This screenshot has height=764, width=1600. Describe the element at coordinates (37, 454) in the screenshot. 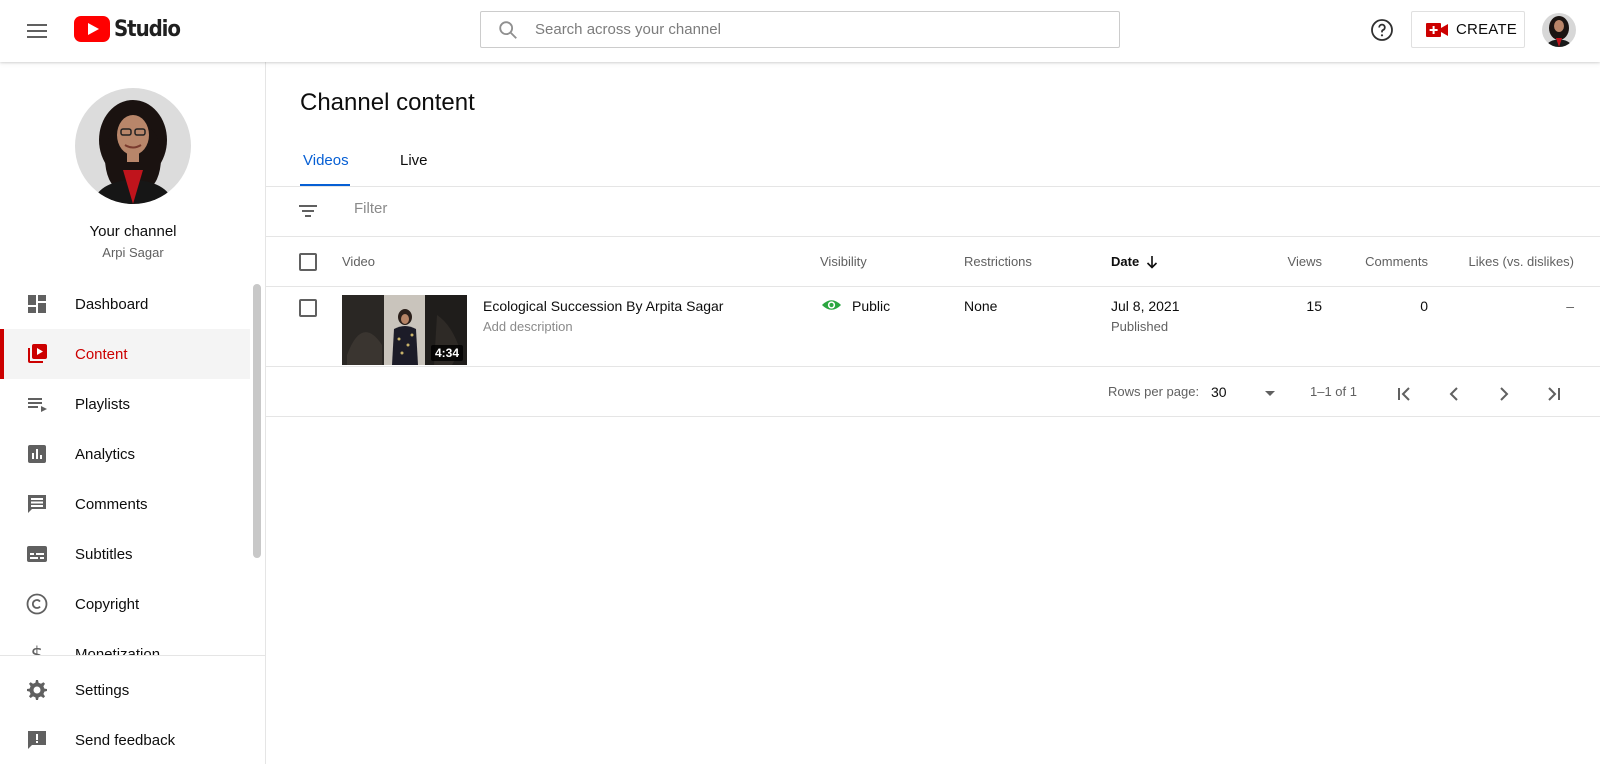

I see `analytics-icon` at that location.